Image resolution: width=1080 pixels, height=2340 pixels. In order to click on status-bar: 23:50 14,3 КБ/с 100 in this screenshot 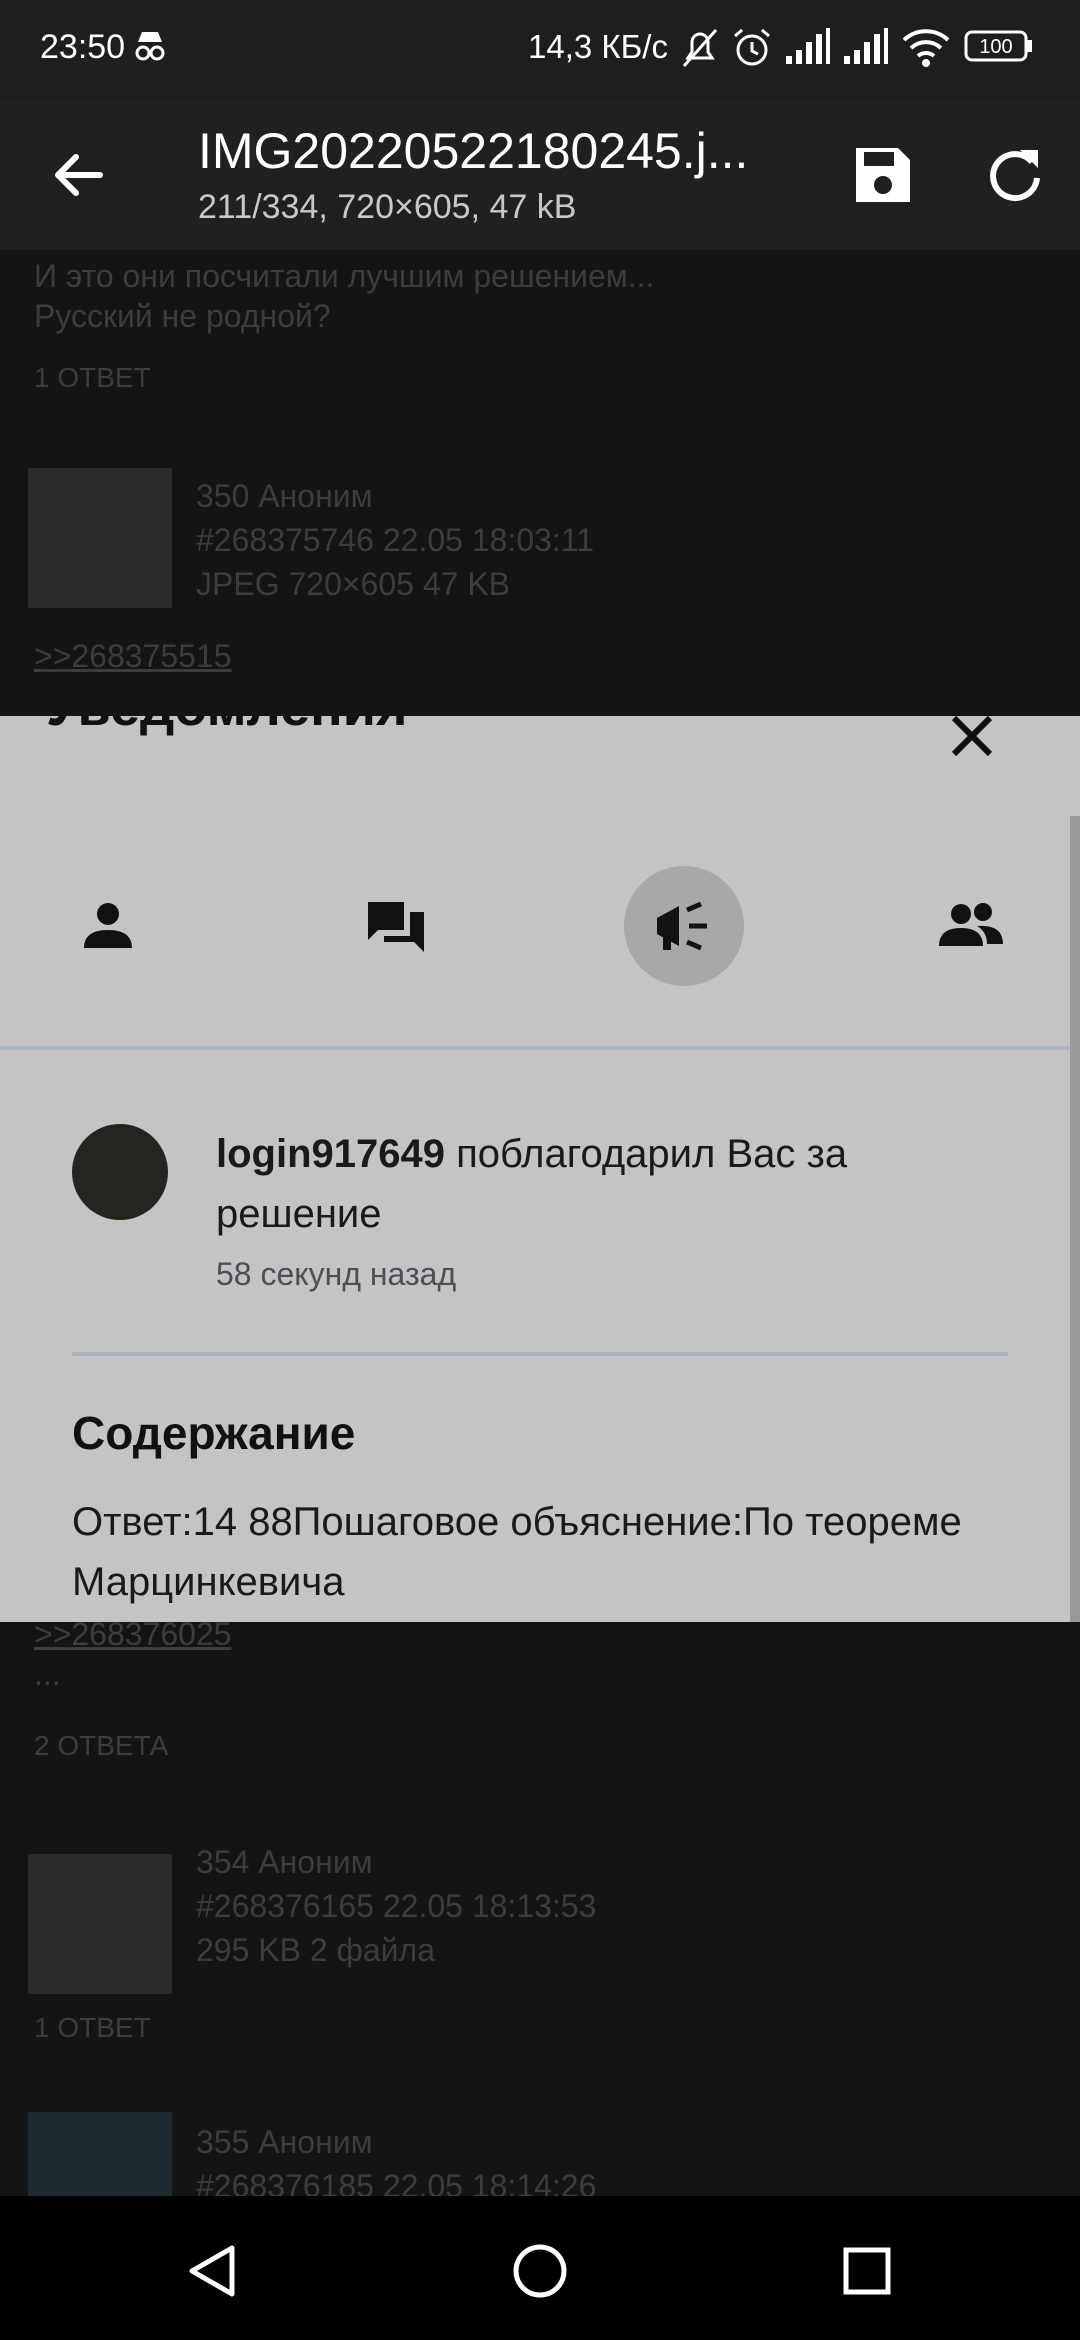, I will do `click(540, 50)`.